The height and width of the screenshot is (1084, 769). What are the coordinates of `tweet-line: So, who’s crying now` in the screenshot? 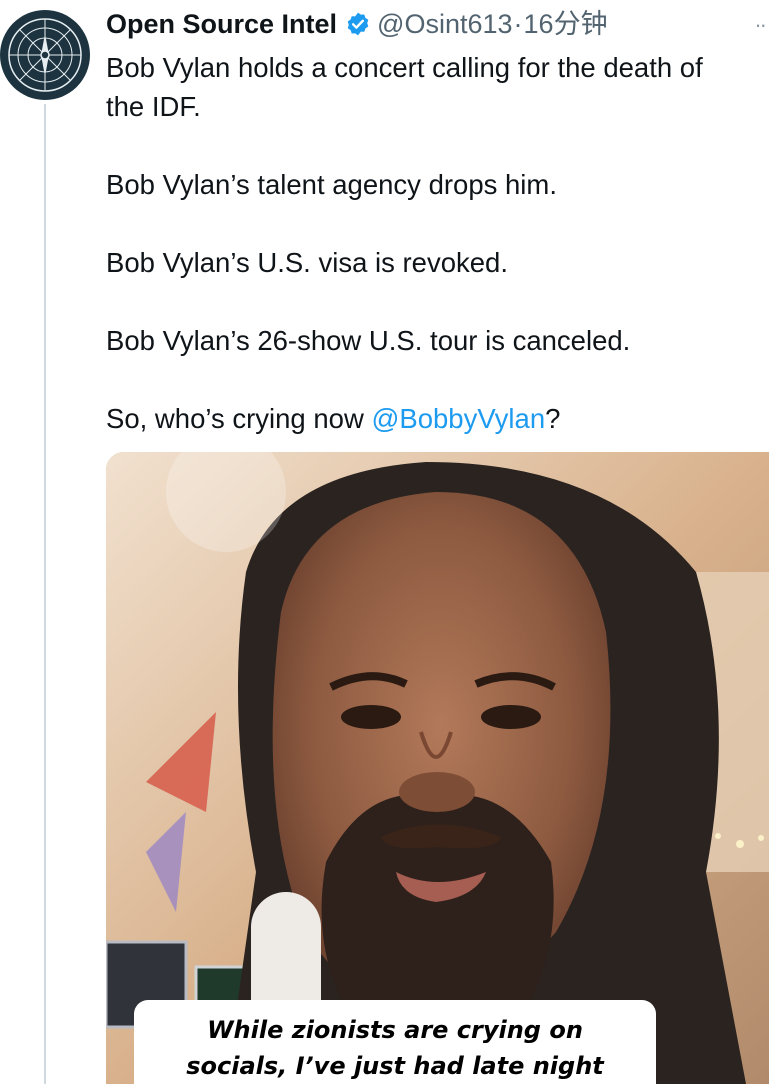 It's located at (239, 418).